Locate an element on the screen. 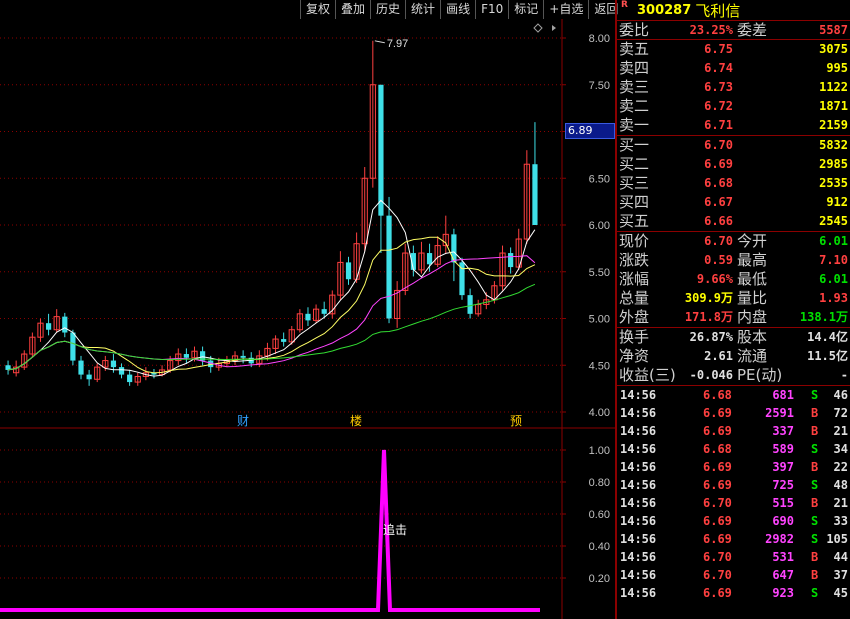 The image size is (850, 619). toolbar-button: 标记 is located at coordinates (525, 9).